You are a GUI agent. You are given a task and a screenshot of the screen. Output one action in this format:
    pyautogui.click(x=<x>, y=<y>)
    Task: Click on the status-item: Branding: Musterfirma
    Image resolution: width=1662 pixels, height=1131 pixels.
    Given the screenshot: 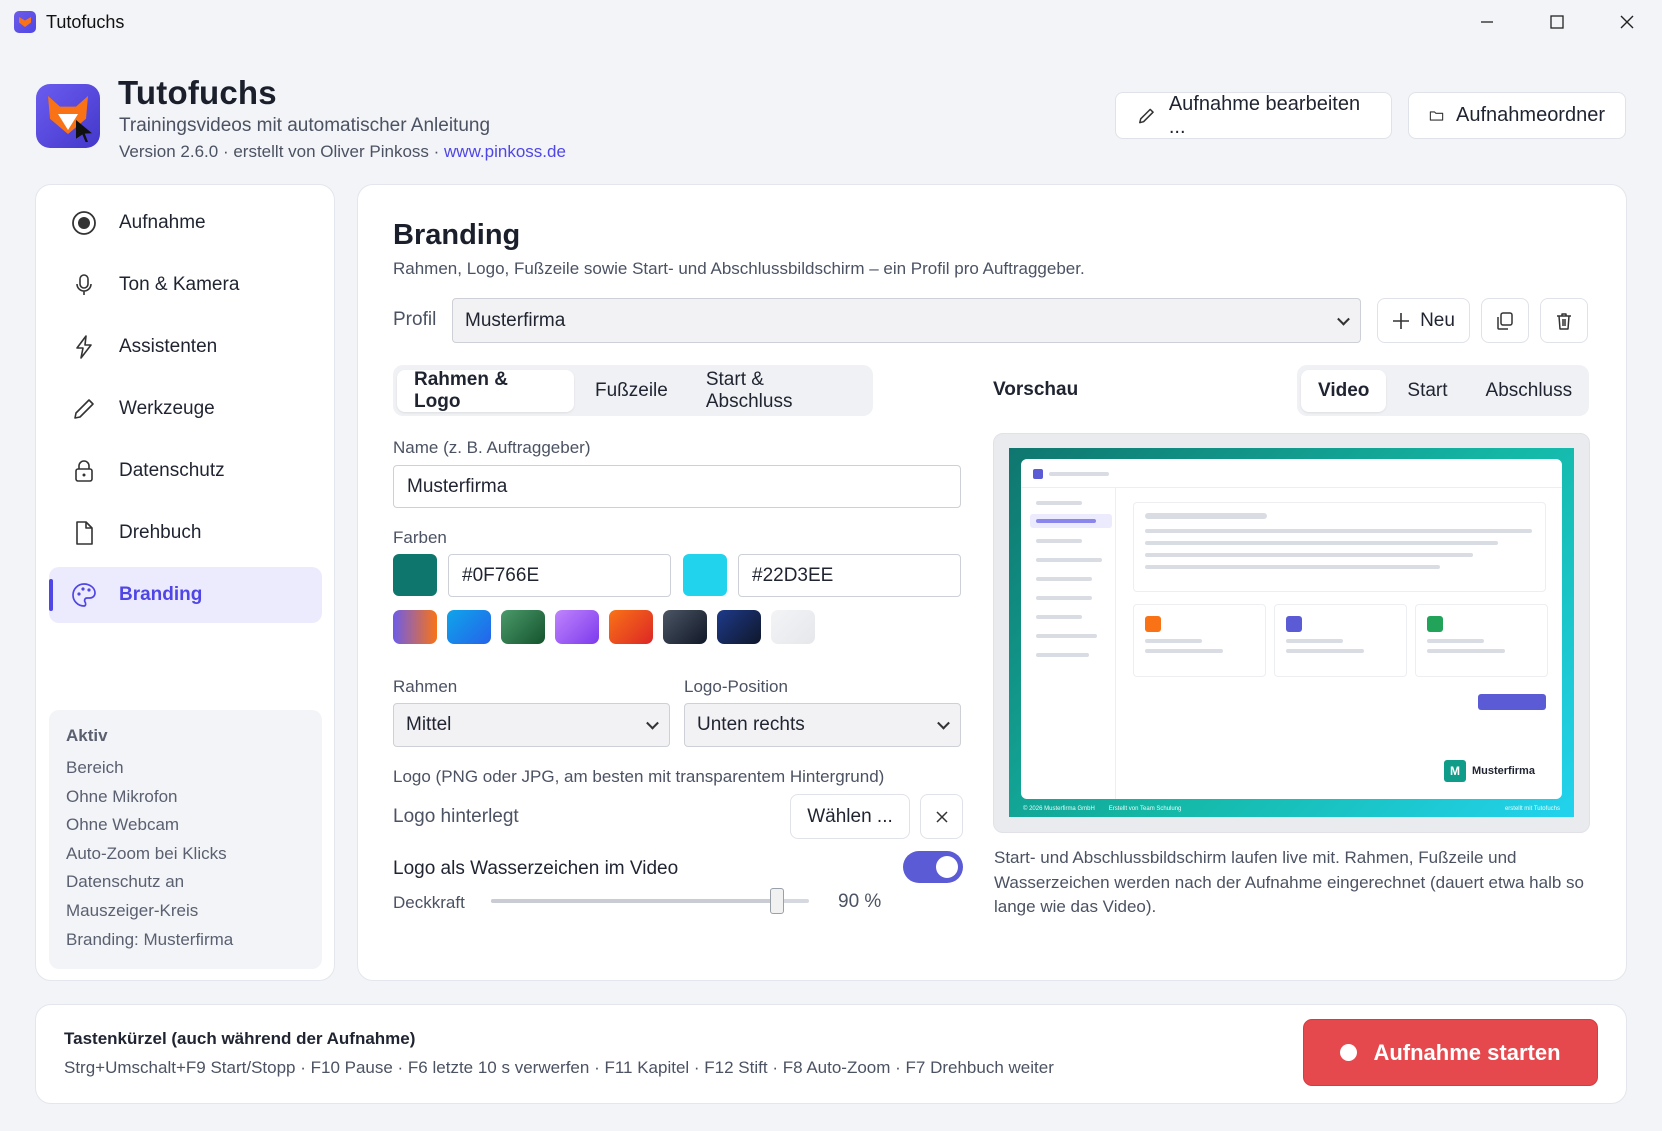 What is the action you would take?
    pyautogui.click(x=150, y=939)
    